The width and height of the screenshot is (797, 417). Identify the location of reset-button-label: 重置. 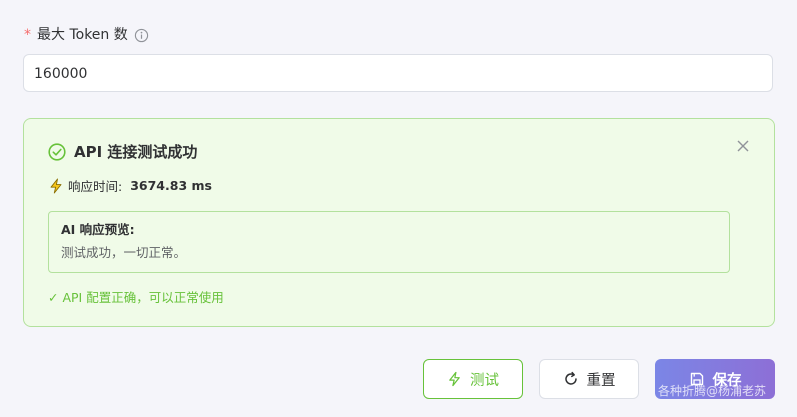
(601, 380).